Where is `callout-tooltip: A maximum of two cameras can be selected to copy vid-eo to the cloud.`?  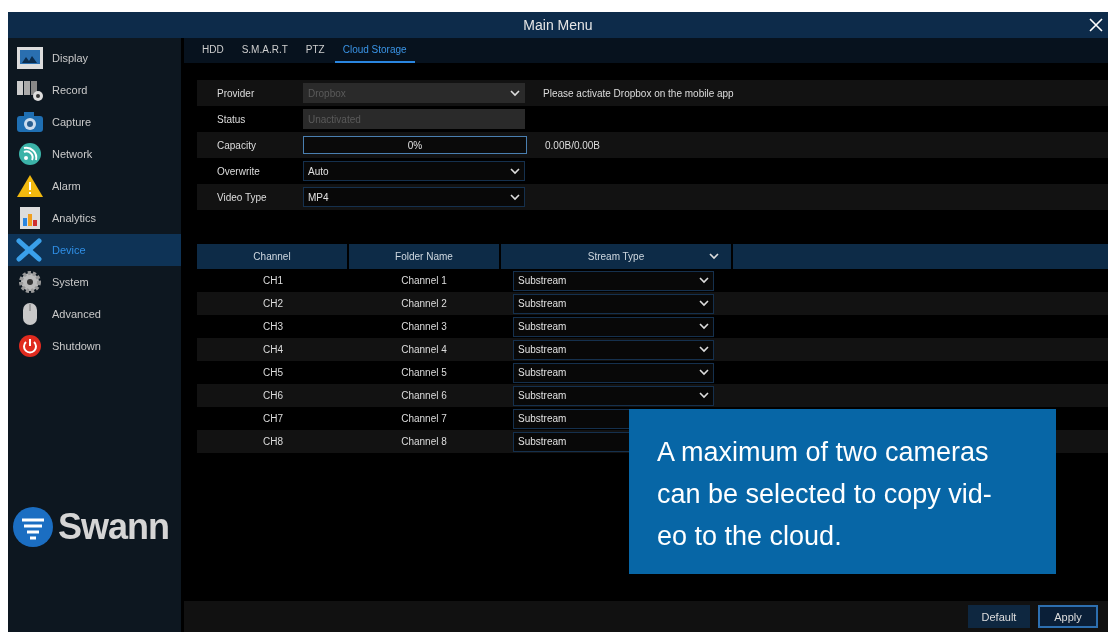 callout-tooltip: A maximum of two cameras can be selected to copy vid-eo to the cloud. is located at coordinates (842, 491).